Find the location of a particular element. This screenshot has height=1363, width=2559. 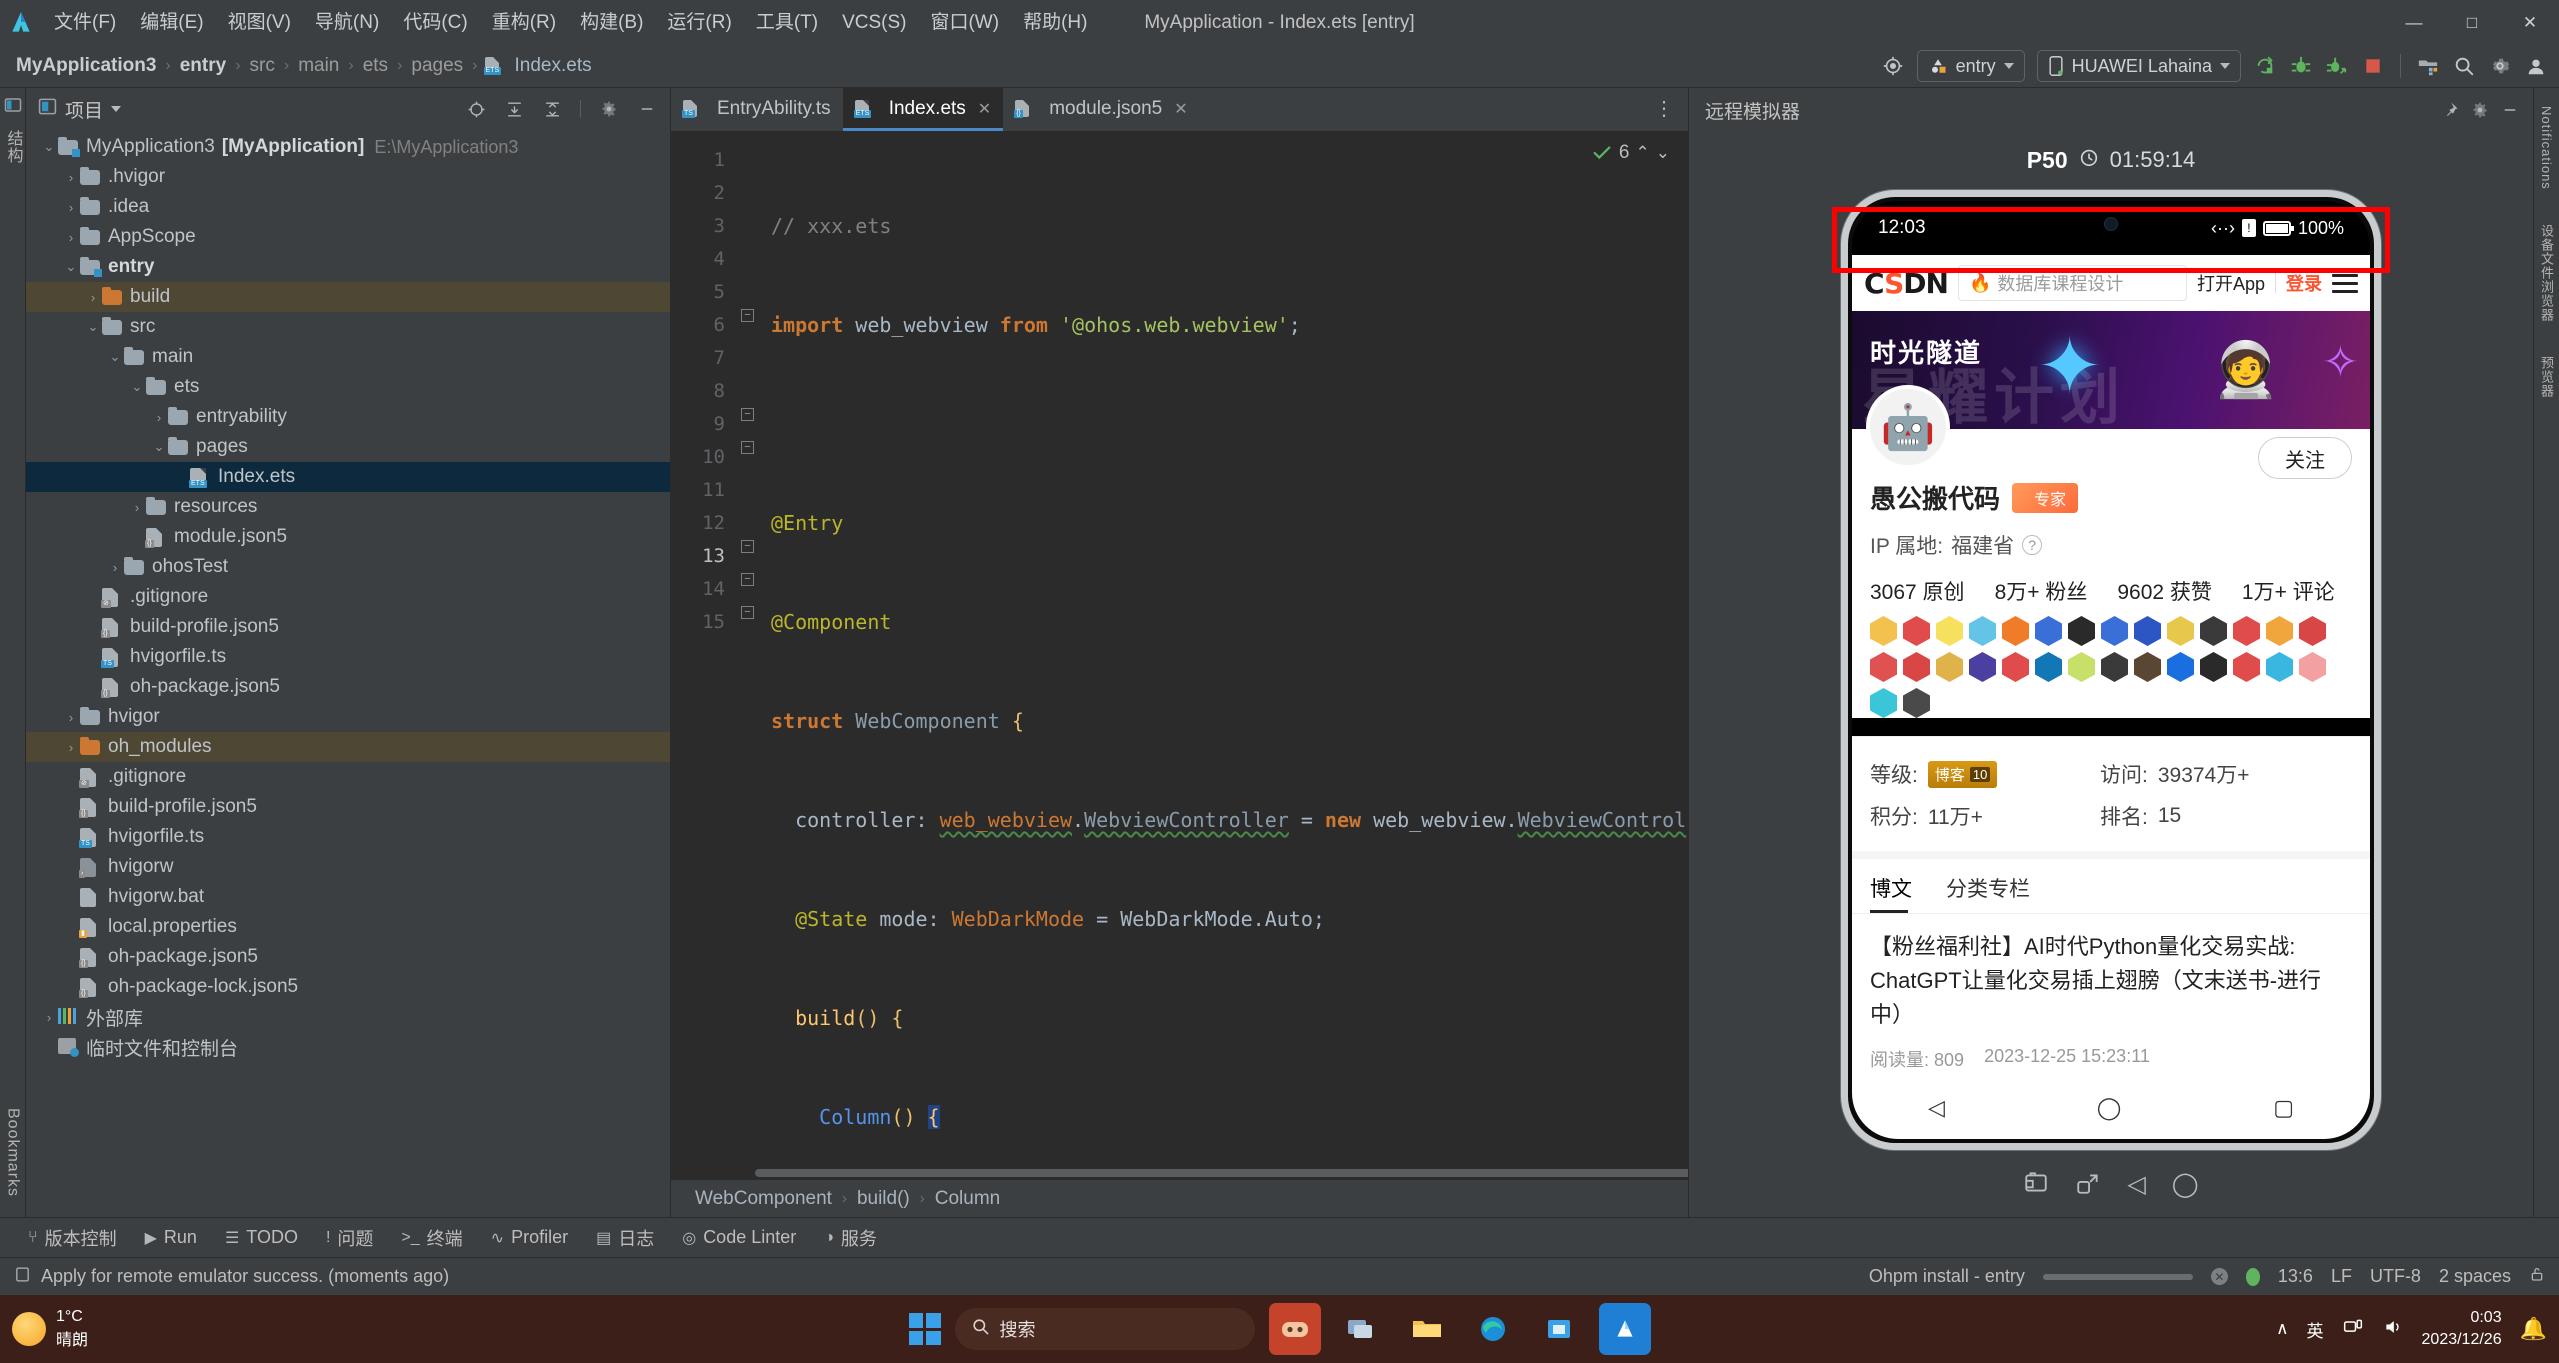

tree-node-pages: ⌄ pages is located at coordinates (348, 447).